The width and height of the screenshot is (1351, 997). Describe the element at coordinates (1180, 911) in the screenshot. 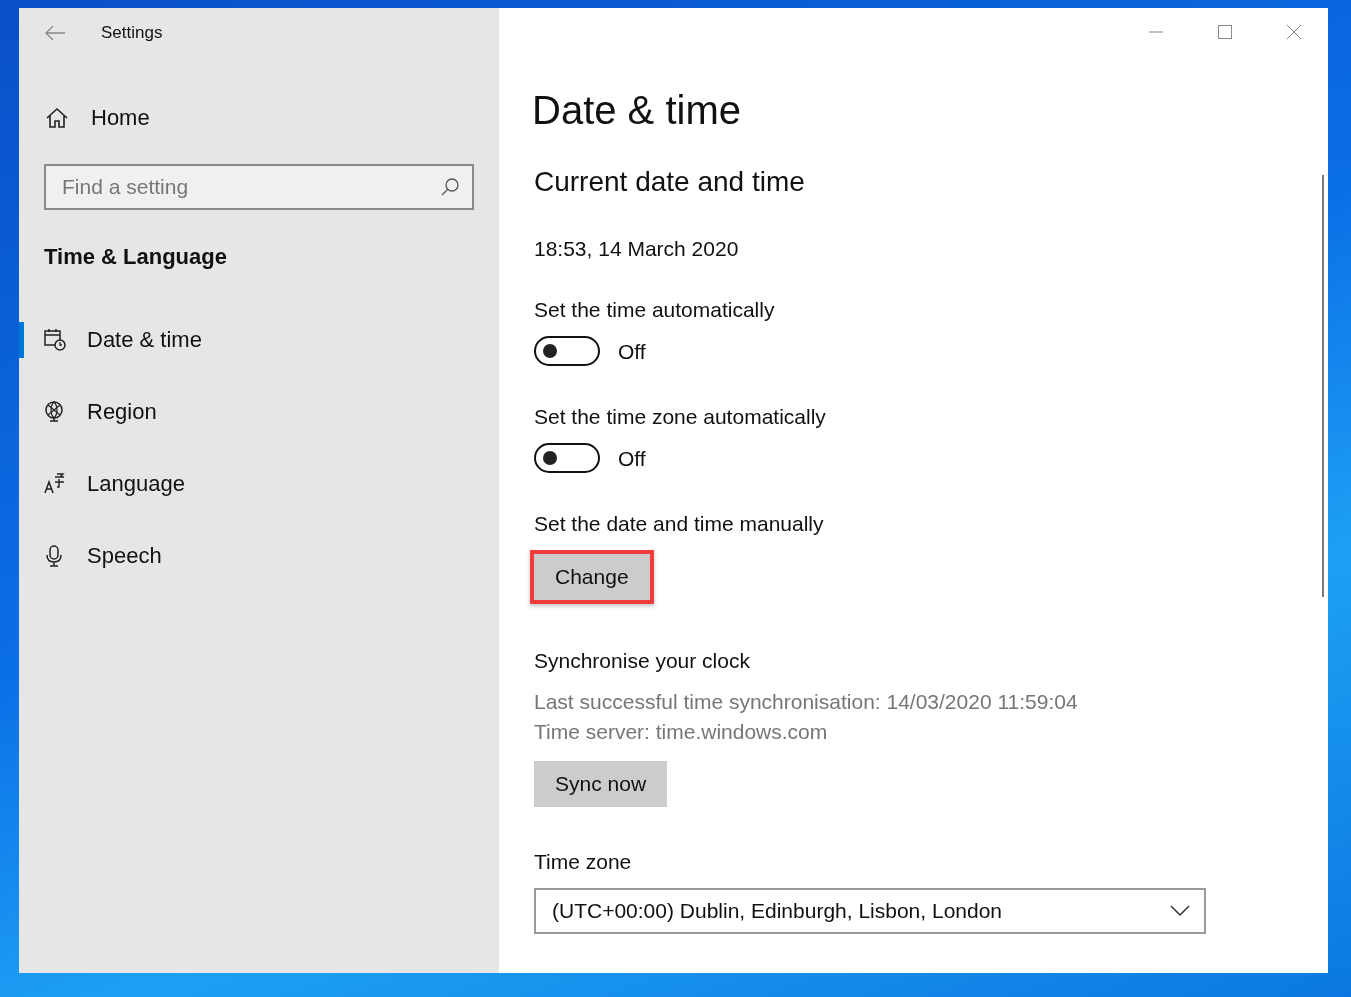

I see `chevron-down-icon` at that location.